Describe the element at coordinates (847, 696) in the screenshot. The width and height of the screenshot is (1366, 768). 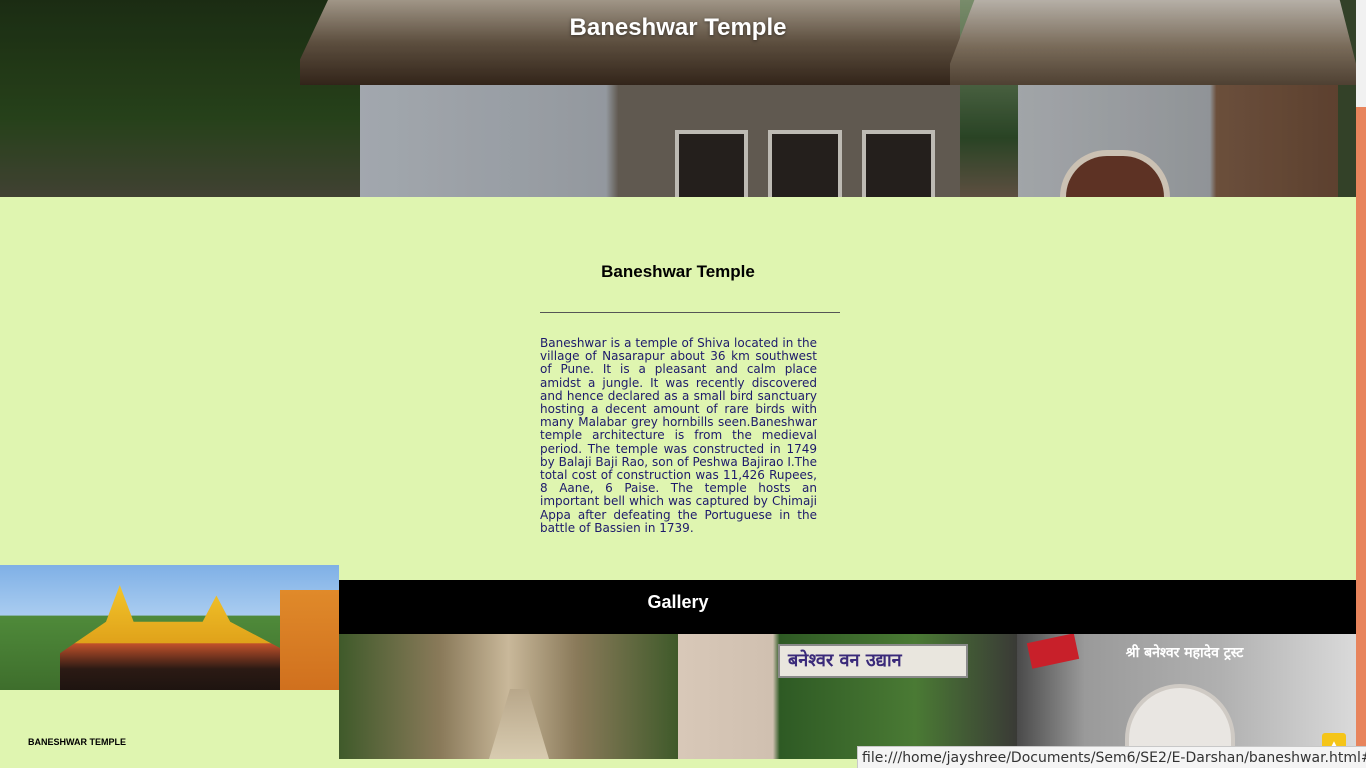
I see `gallery-image-garden-sign: बनेश्वर वन उद्यान` at that location.